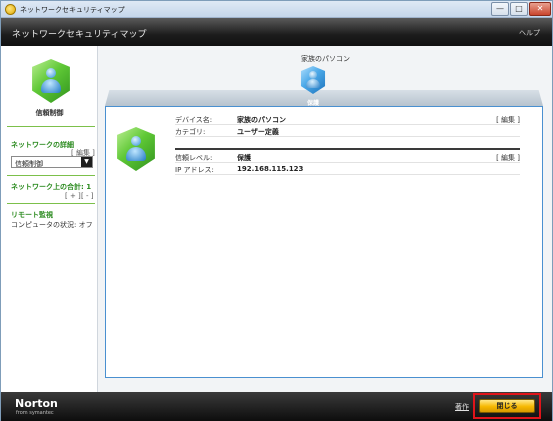  I want to click on remote-monitoring-heading: リモート監視, so click(32, 215).